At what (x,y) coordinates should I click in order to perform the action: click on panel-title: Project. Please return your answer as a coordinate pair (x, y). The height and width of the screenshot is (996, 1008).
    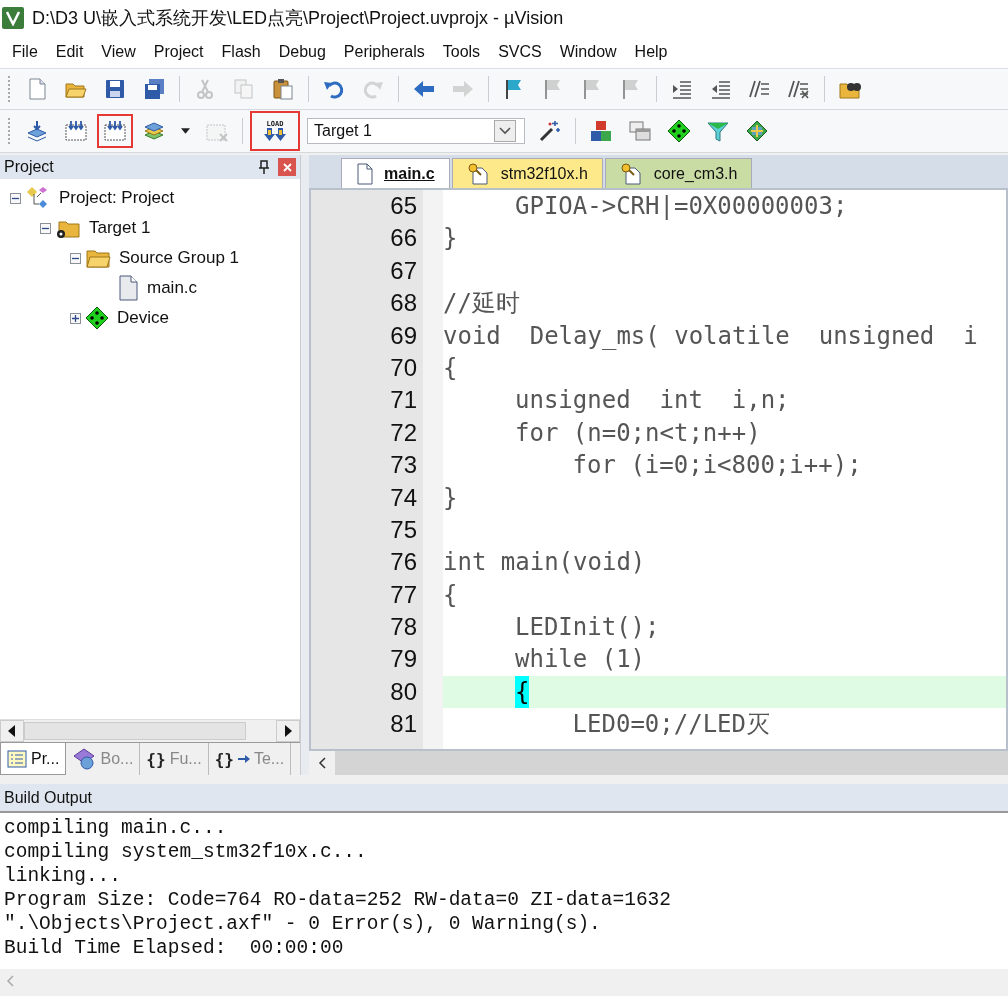
    Looking at the image, I should click on (29, 167).